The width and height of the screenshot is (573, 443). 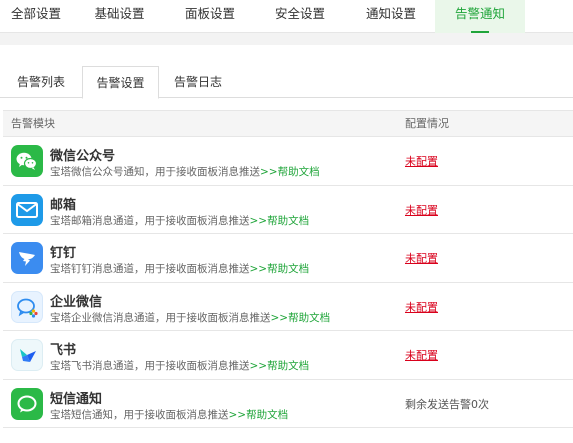 I want to click on table-header: 告警模块 配置情况, so click(x=288, y=123).